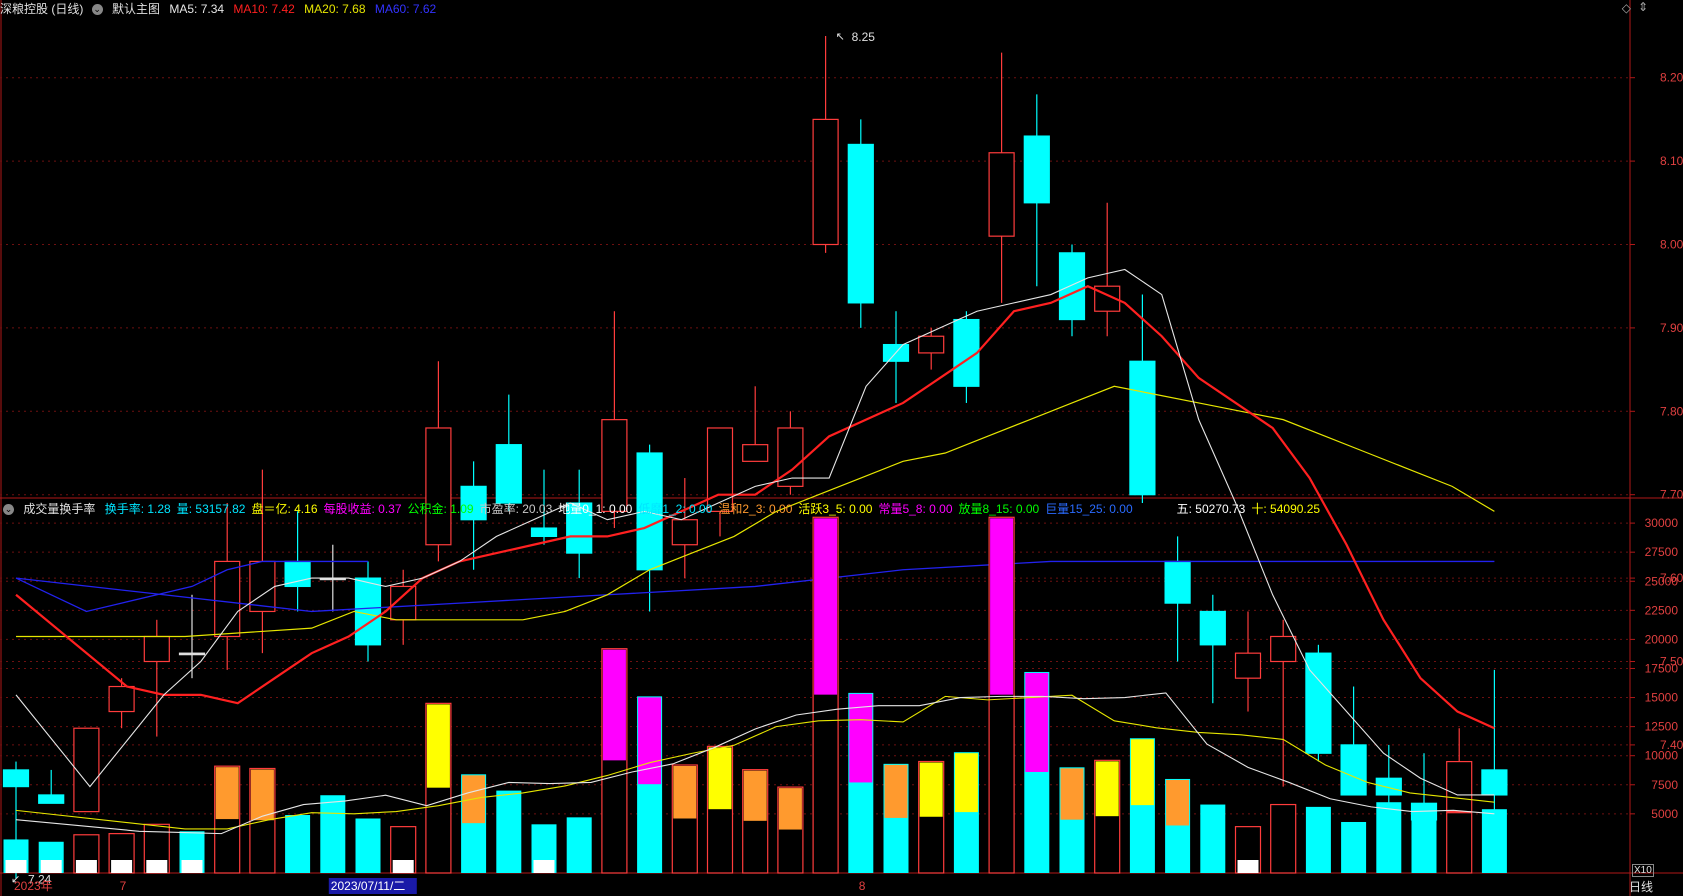 The width and height of the screenshot is (1683, 896). Describe the element at coordinates (675, 509) in the screenshot. I see `volume-stat-7: 低靡1_2: 0.00` at that location.